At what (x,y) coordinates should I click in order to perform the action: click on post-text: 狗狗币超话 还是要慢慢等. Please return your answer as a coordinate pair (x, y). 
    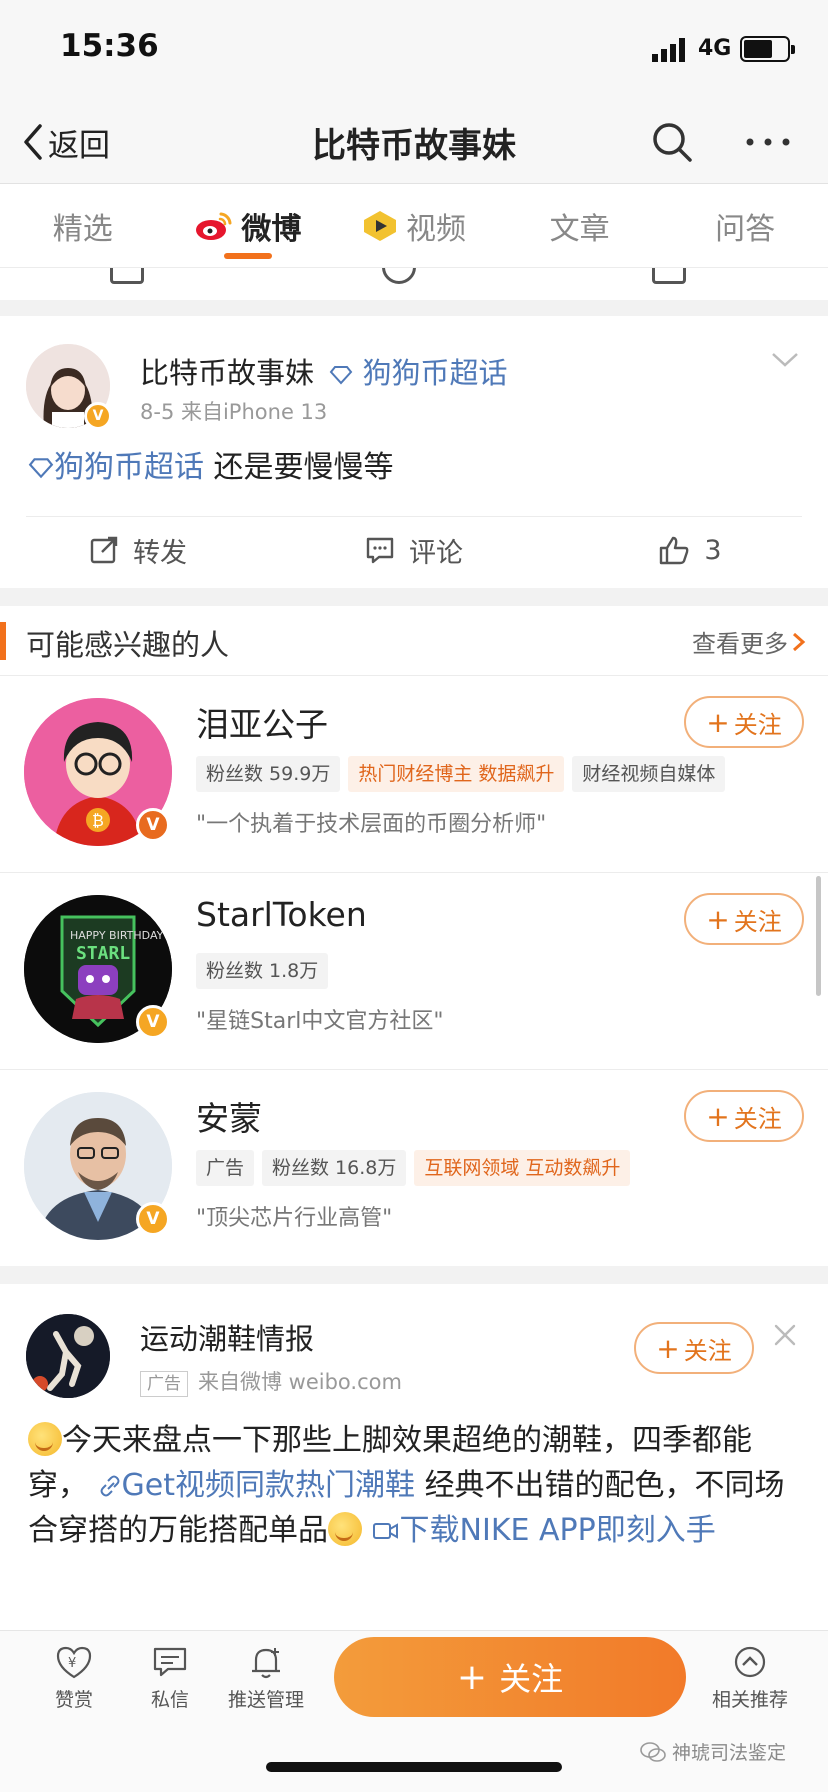
    Looking at the image, I should click on (211, 468).